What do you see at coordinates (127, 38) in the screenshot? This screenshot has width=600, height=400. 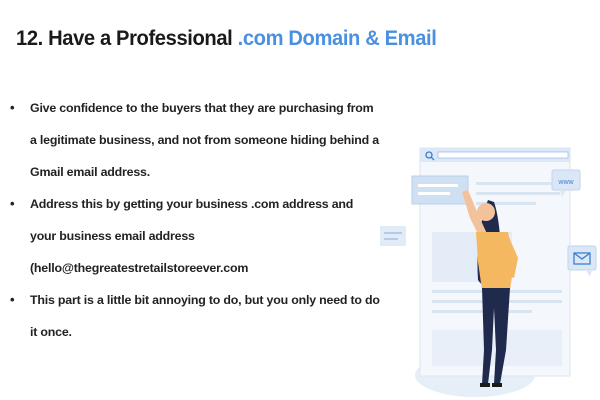 I see `title-prefix: 12. Have a Professional` at bounding box center [127, 38].